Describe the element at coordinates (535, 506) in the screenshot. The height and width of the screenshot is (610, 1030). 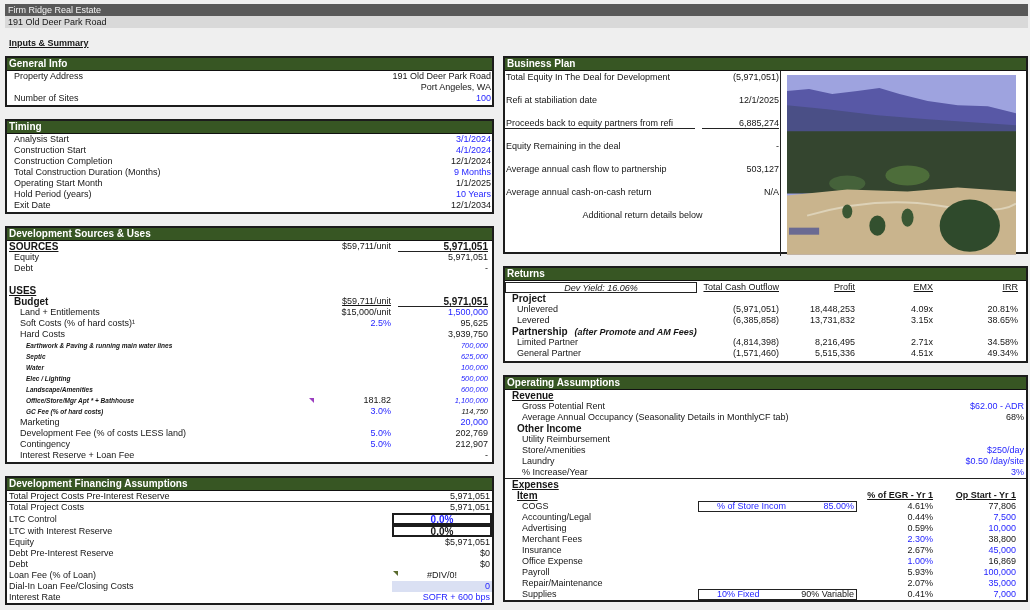
I see `row-label: COGS` at that location.